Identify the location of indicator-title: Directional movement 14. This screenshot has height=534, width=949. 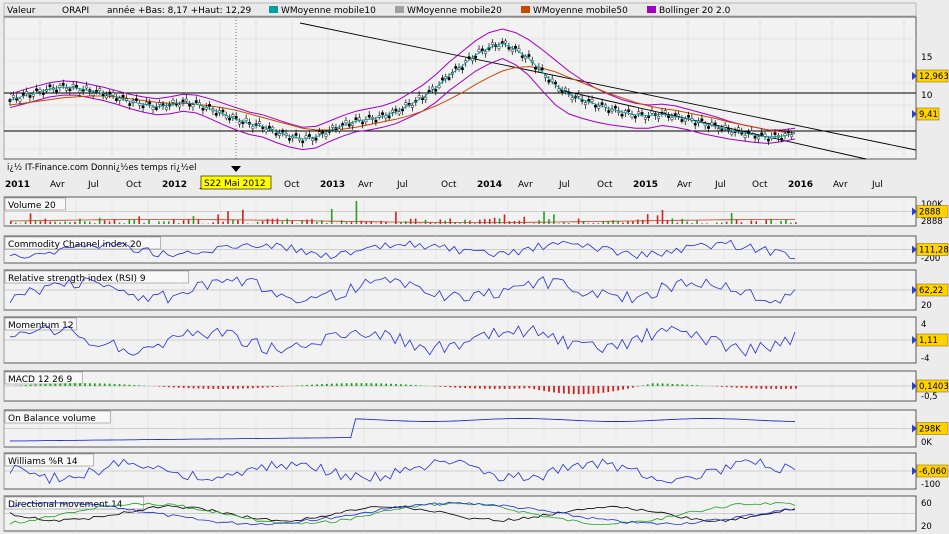
(65, 505).